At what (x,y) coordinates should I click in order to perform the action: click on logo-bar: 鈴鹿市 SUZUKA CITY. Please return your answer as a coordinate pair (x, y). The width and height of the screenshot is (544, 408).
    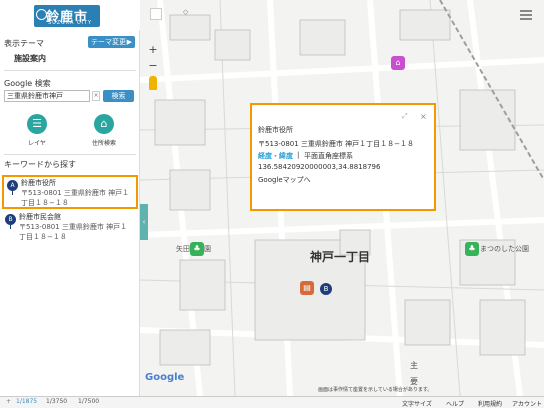
    Looking at the image, I should click on (70, 15).